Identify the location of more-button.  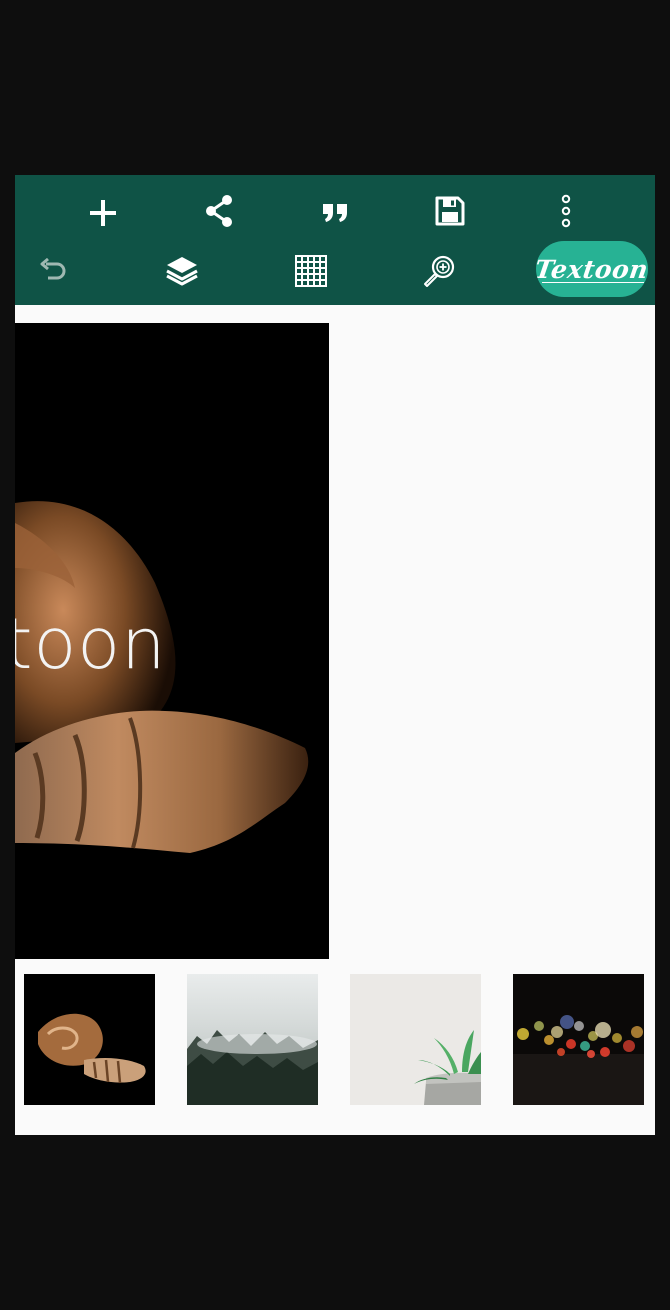
(566, 211).